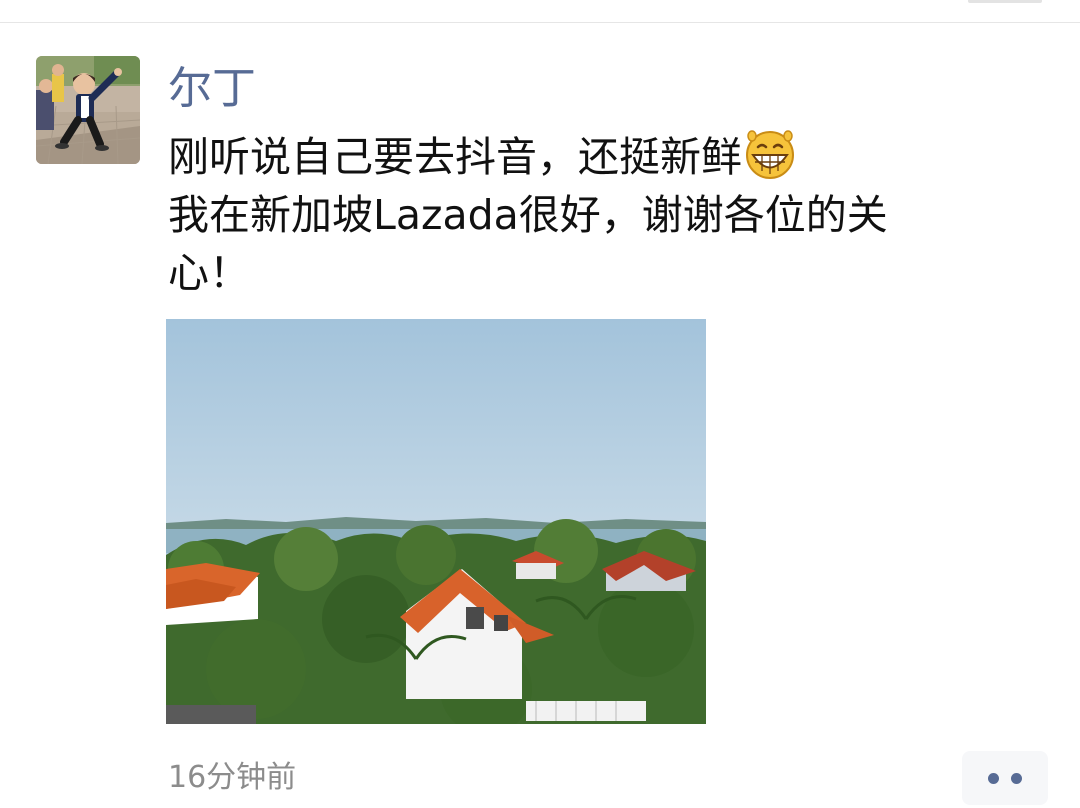 Image resolution: width=1080 pixels, height=808 pixels. Describe the element at coordinates (209, 273) in the screenshot. I see `post-text-line-3: 心！` at that location.